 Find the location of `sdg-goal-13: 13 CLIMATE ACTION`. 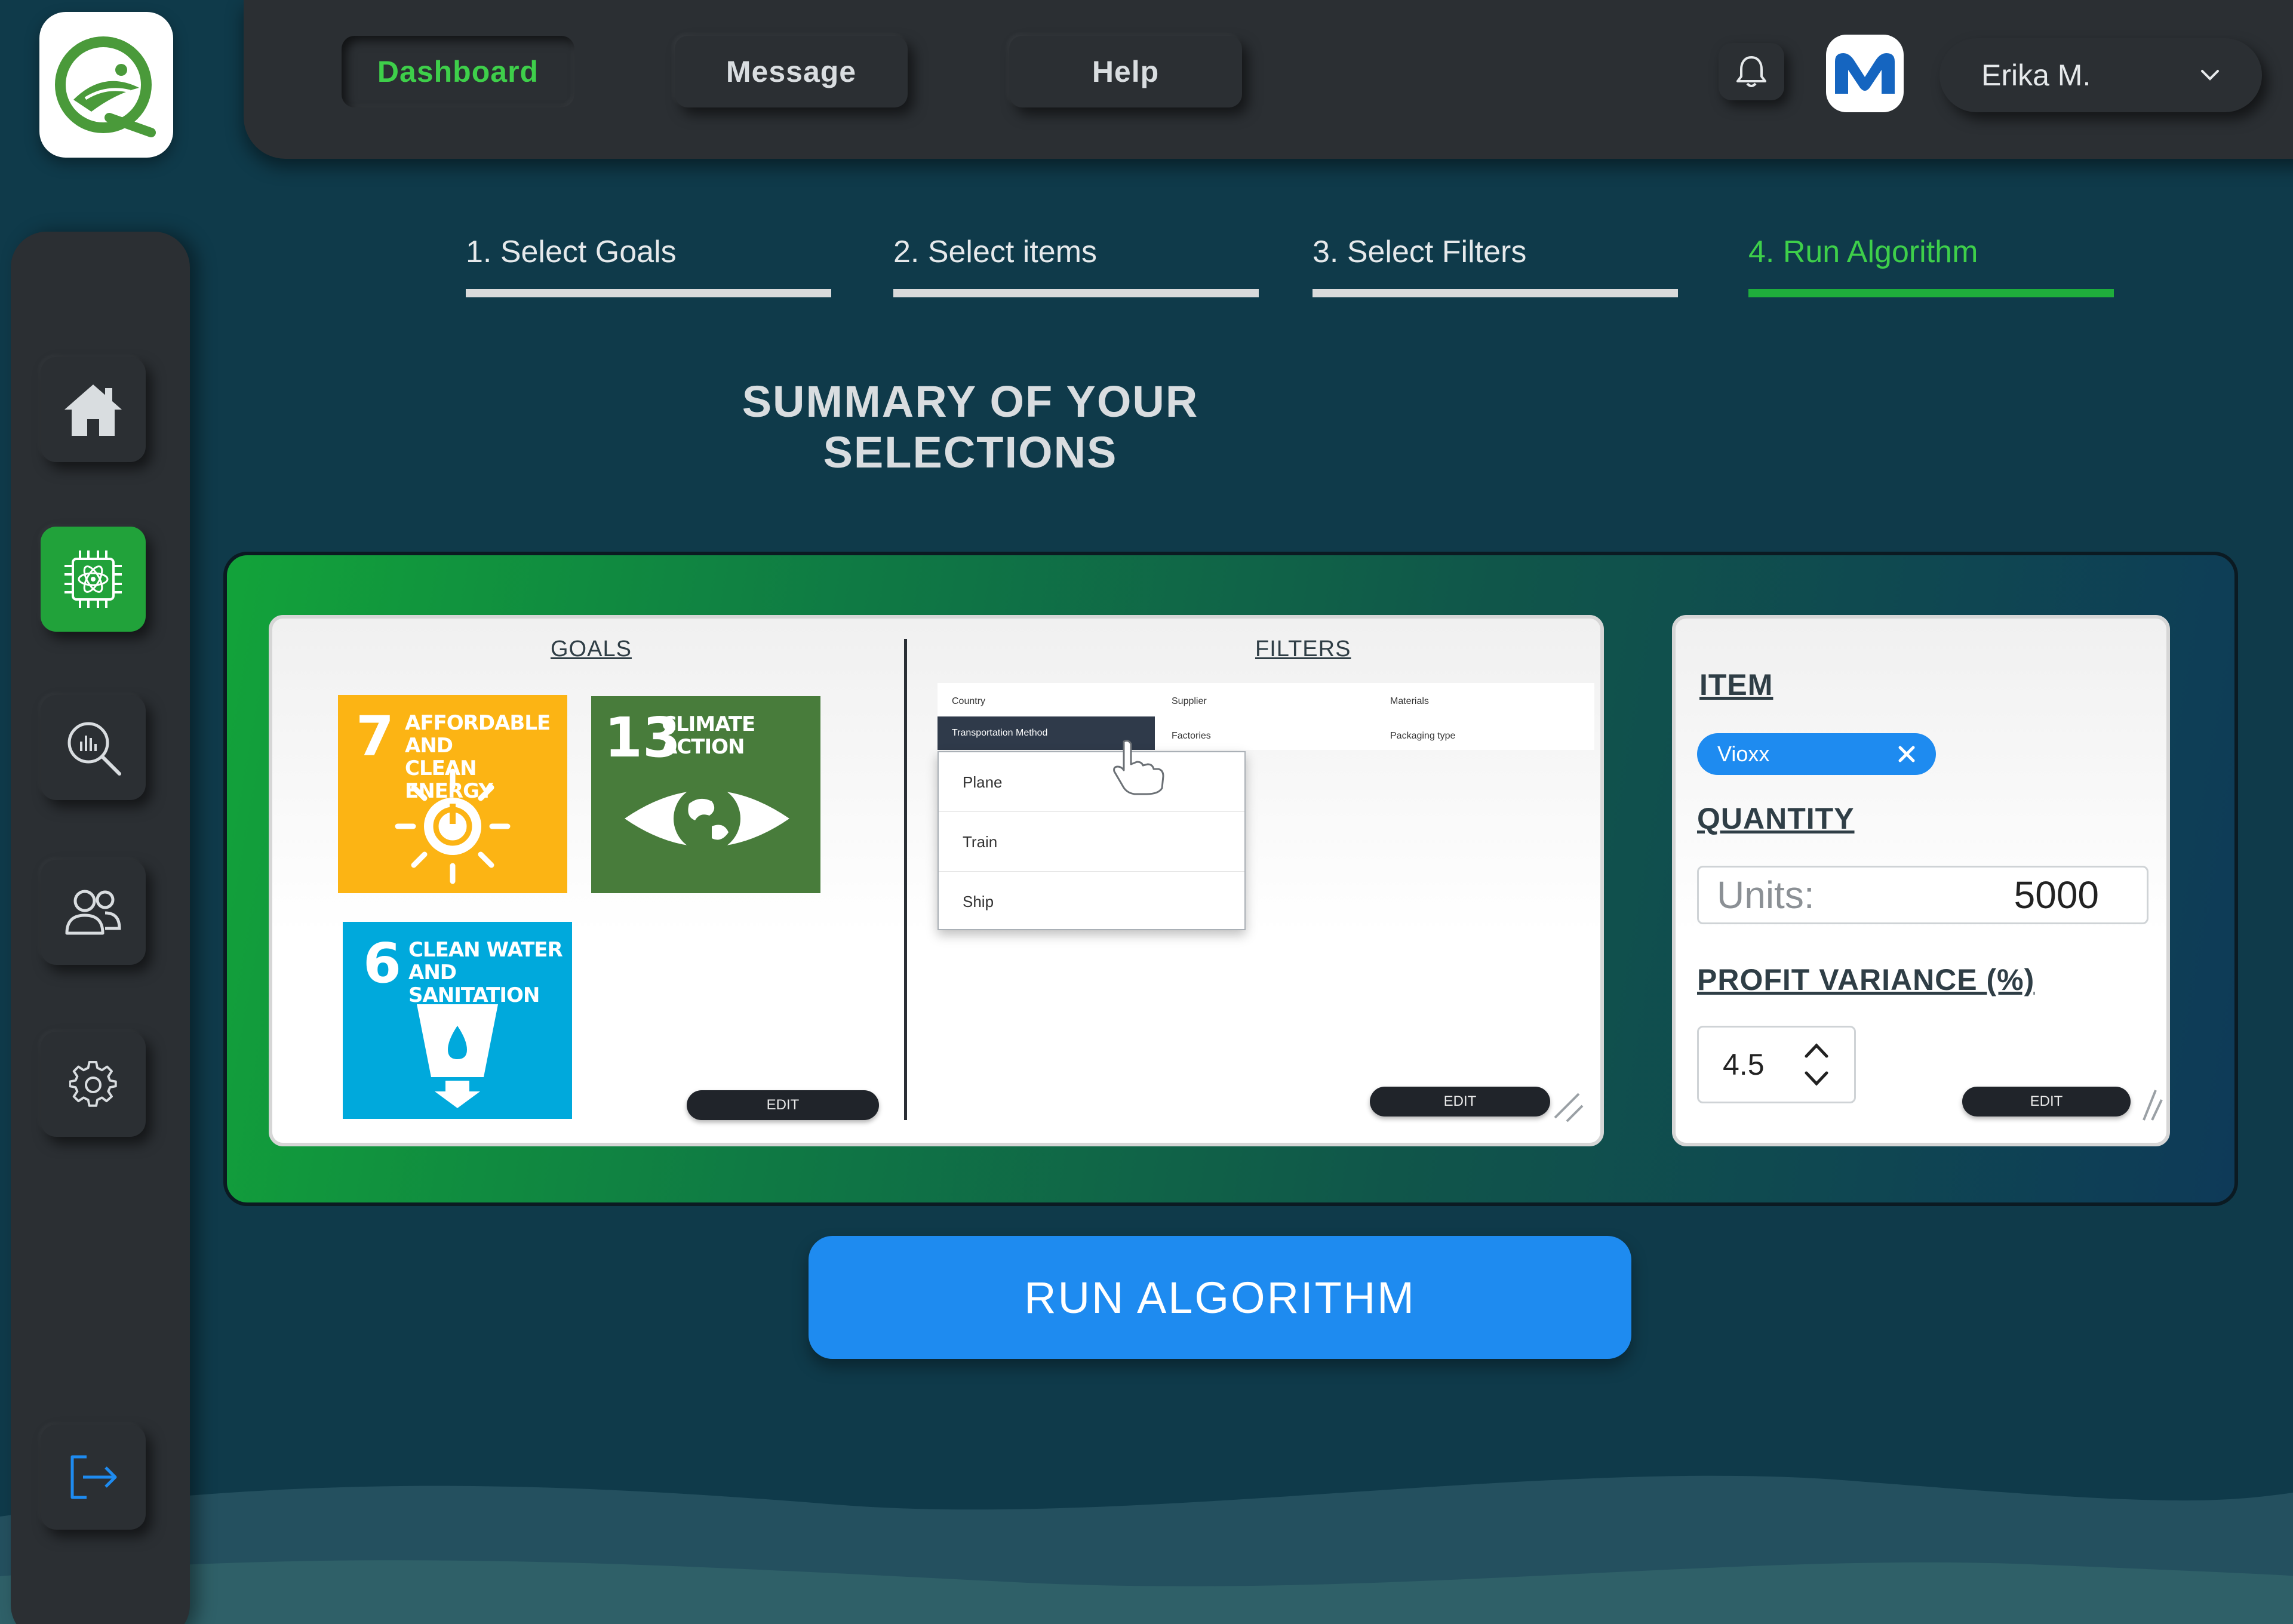

sdg-goal-13: 13 CLIMATE ACTION is located at coordinates (706, 794).